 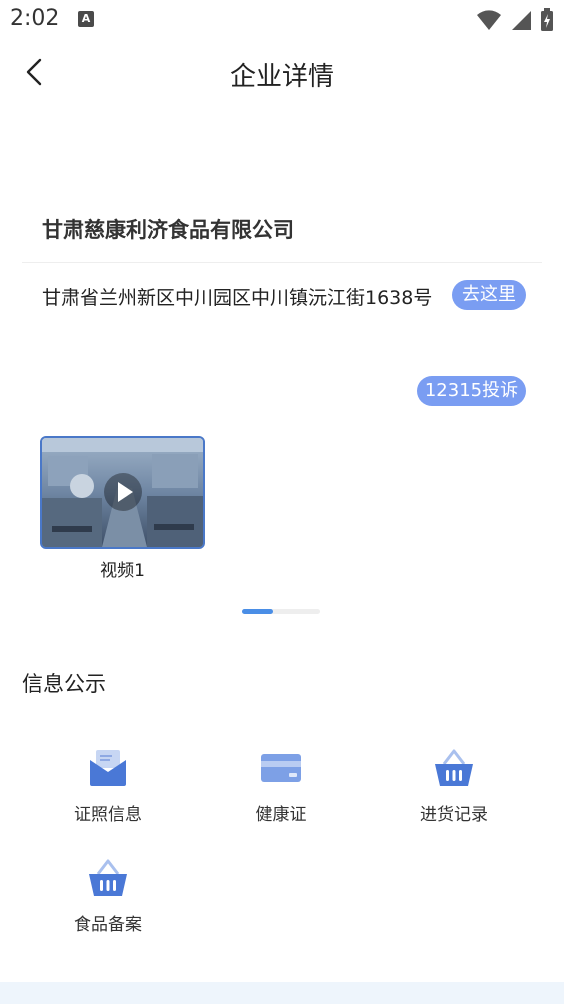 What do you see at coordinates (281, 77) in the screenshot?
I see `page-title: 企业详情` at bounding box center [281, 77].